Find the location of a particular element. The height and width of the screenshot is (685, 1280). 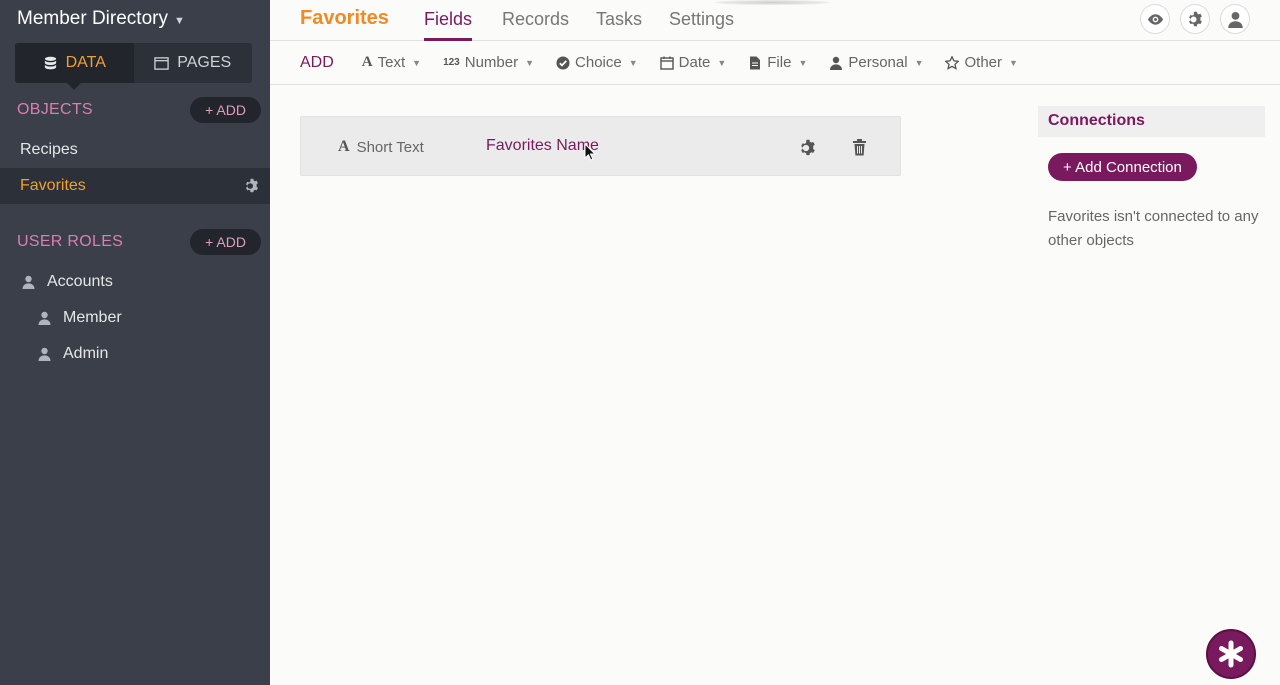

sidebar-item-label: Accounts is located at coordinates (80, 281).